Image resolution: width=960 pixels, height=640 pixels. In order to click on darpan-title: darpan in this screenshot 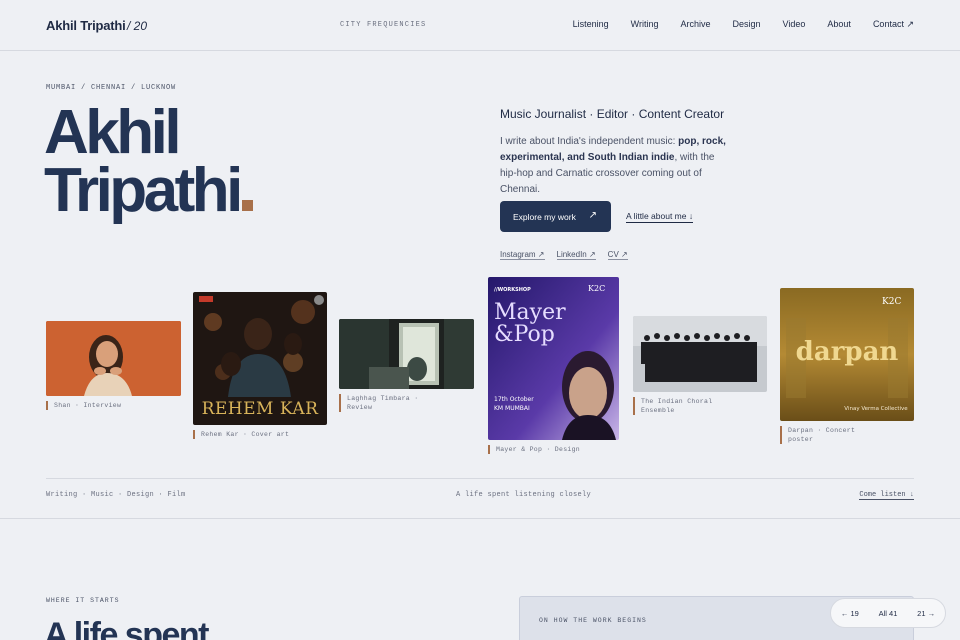, I will do `click(847, 352)`.